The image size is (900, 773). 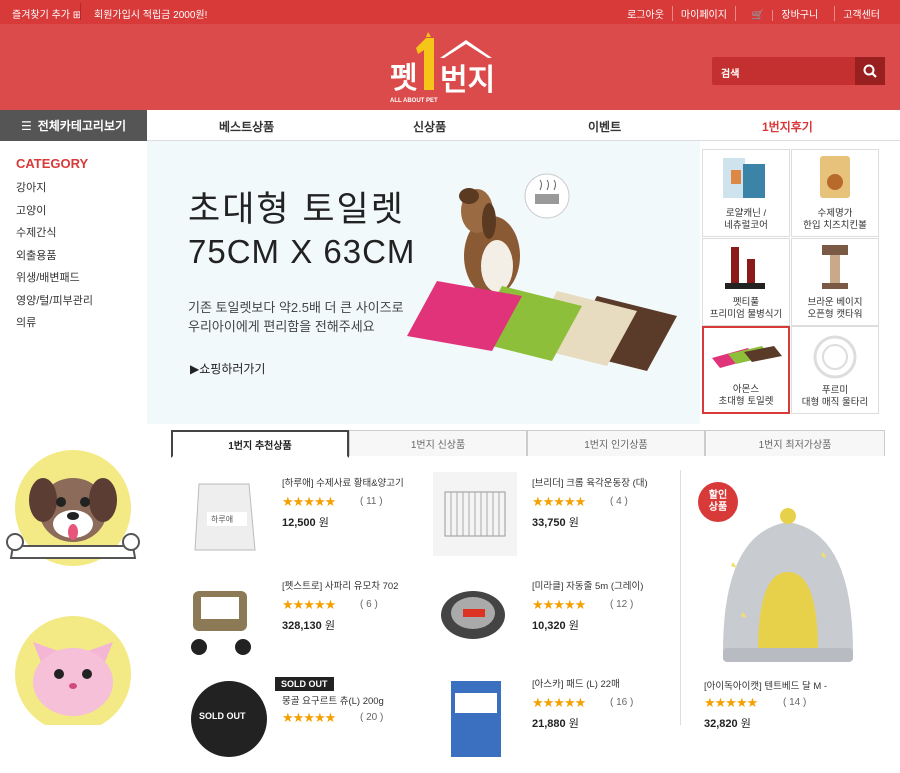 I want to click on toilet-product-image, so click(x=542, y=272).